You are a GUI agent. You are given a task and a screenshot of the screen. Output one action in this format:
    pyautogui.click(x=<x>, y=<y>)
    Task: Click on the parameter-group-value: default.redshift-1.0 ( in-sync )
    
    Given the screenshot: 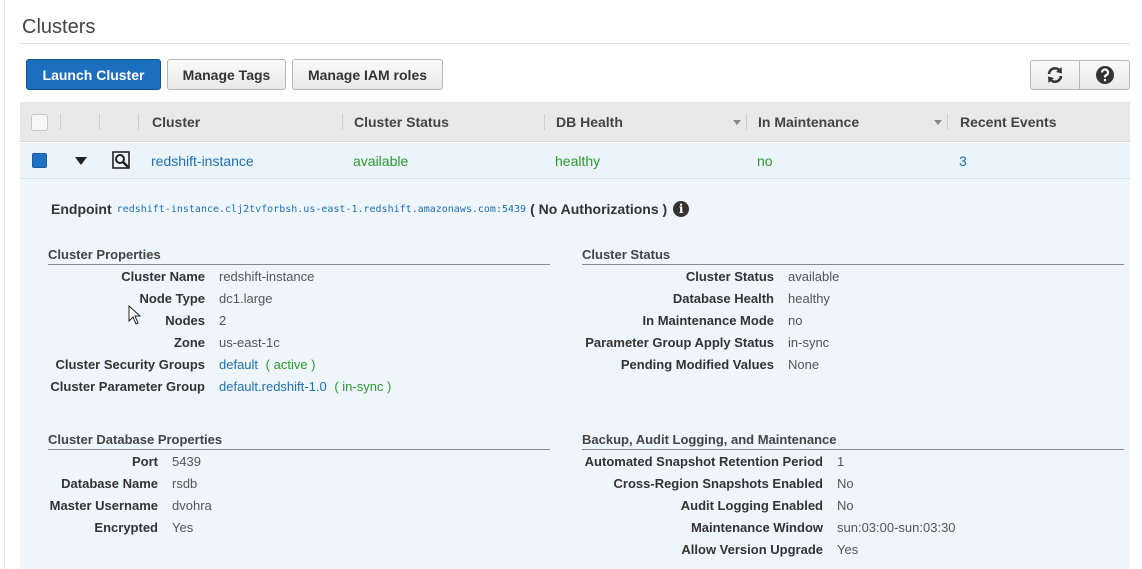 What is the action you would take?
    pyautogui.click(x=305, y=387)
    